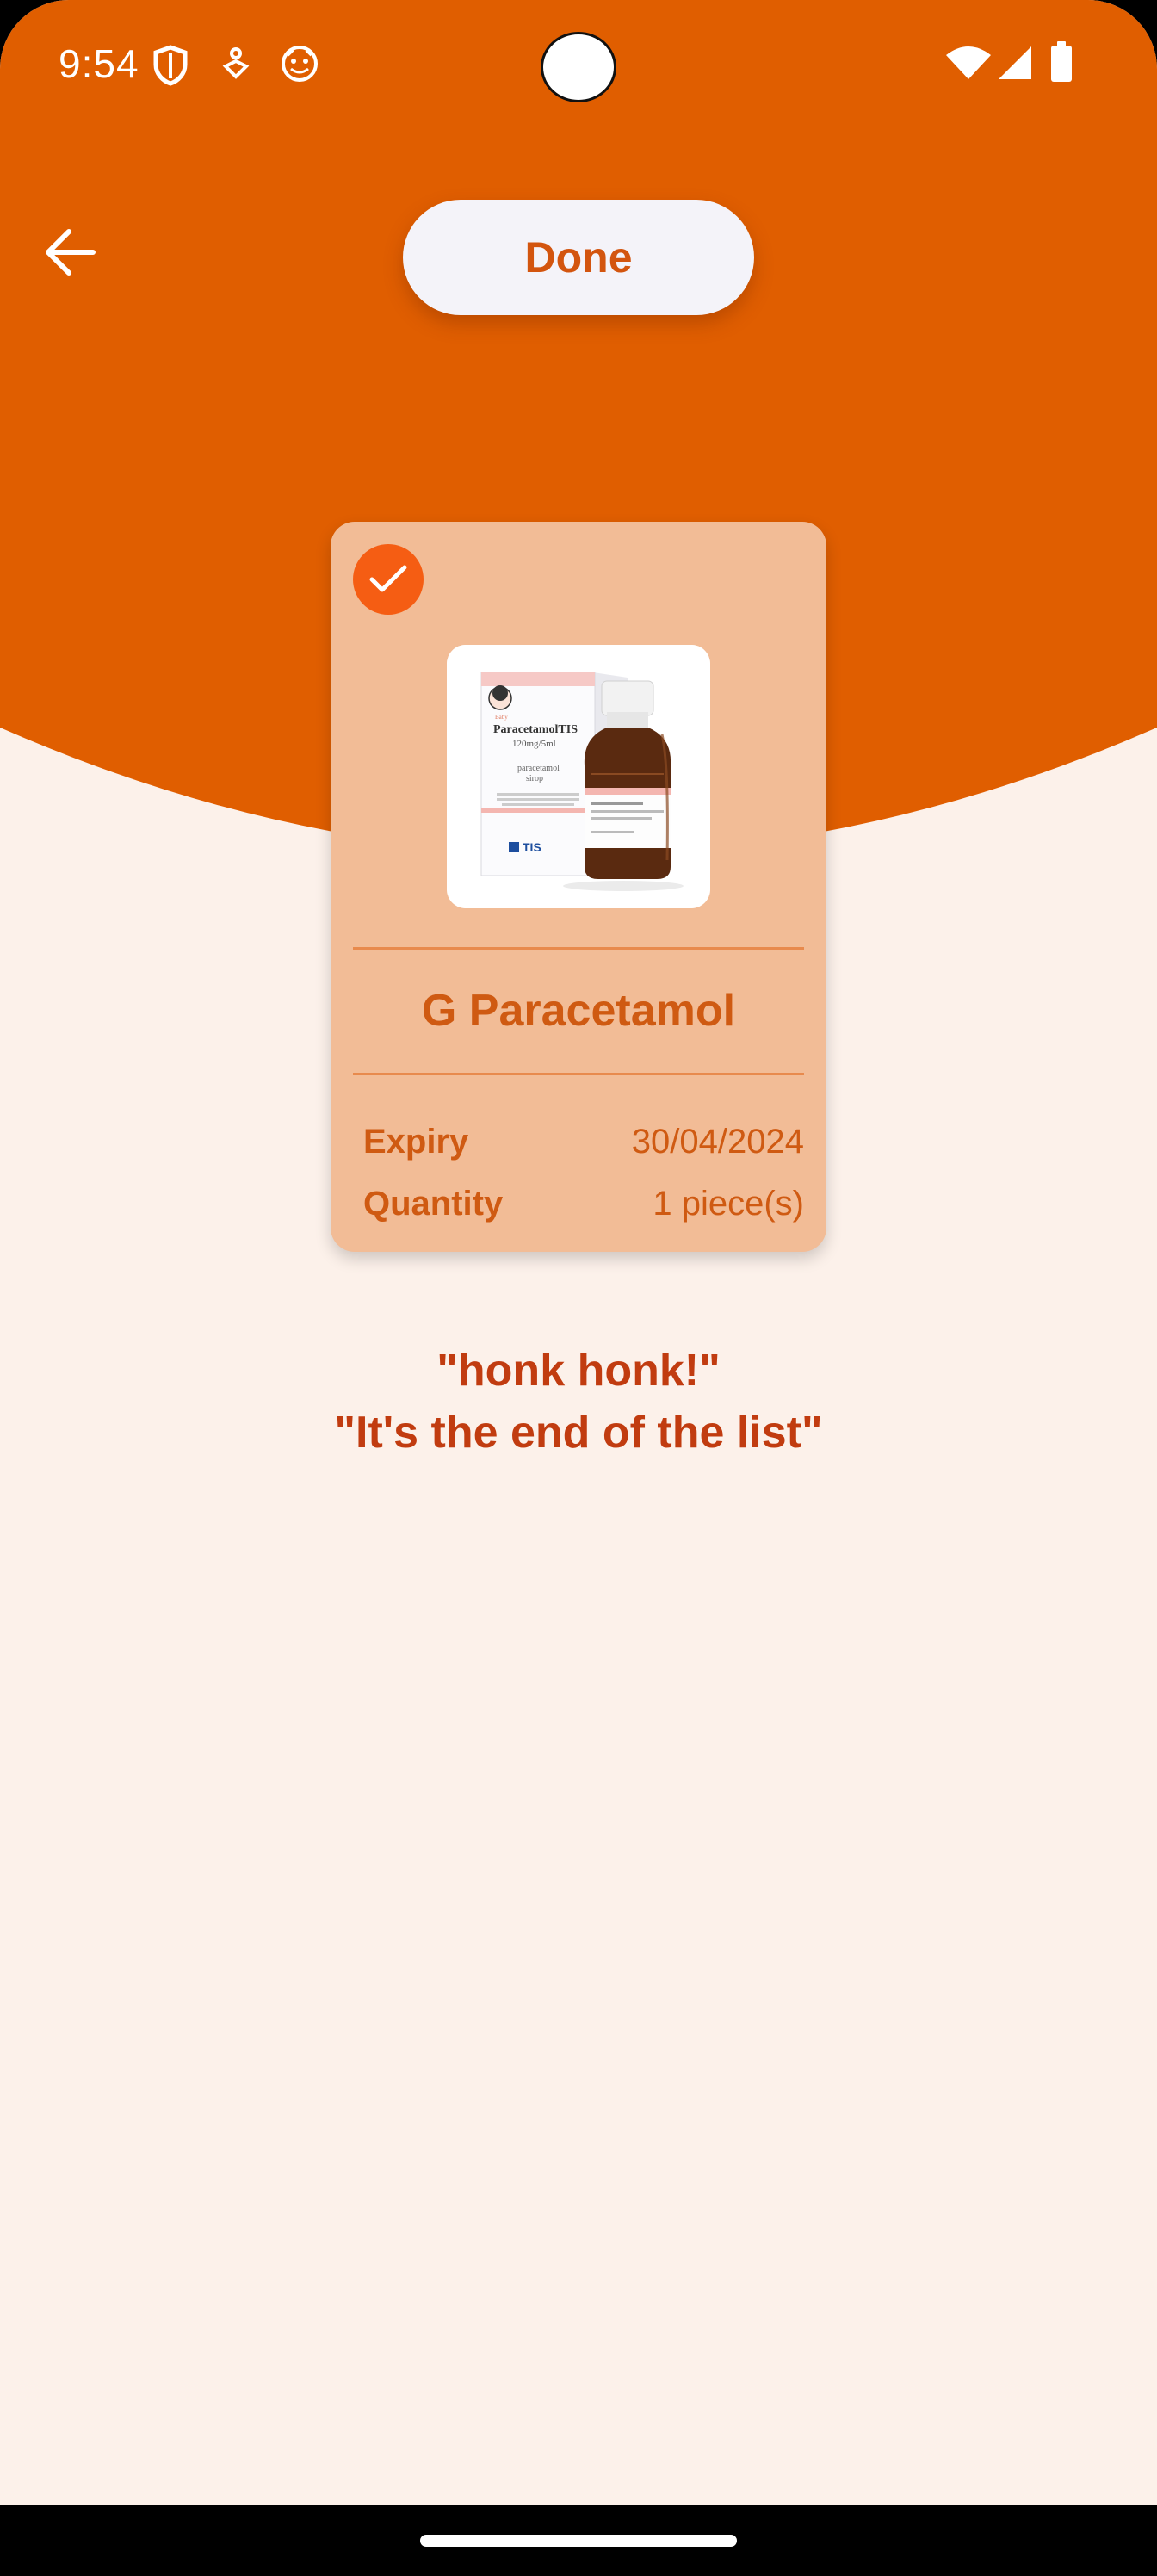  I want to click on expiry-label: Expiry, so click(416, 1141).